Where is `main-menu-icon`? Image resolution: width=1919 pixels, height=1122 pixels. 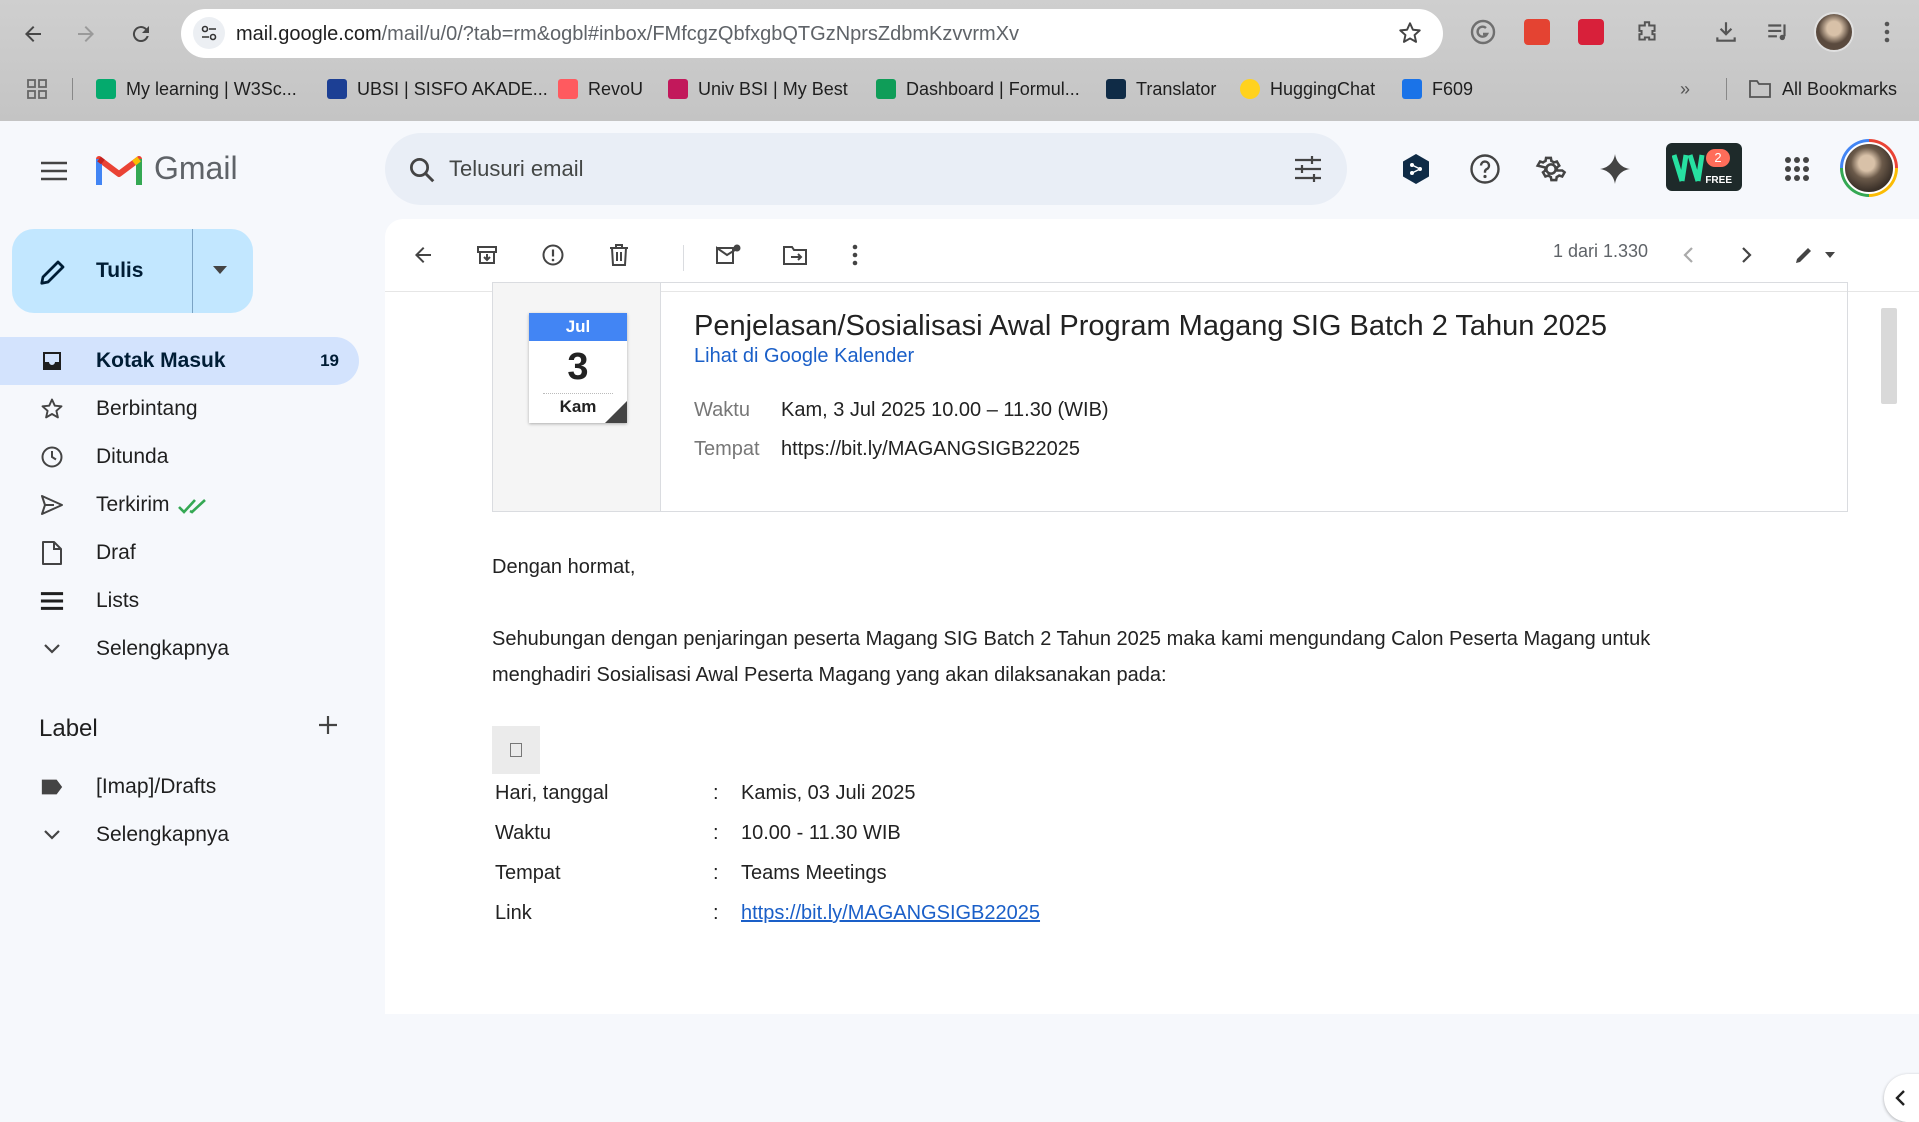 main-menu-icon is located at coordinates (54, 171).